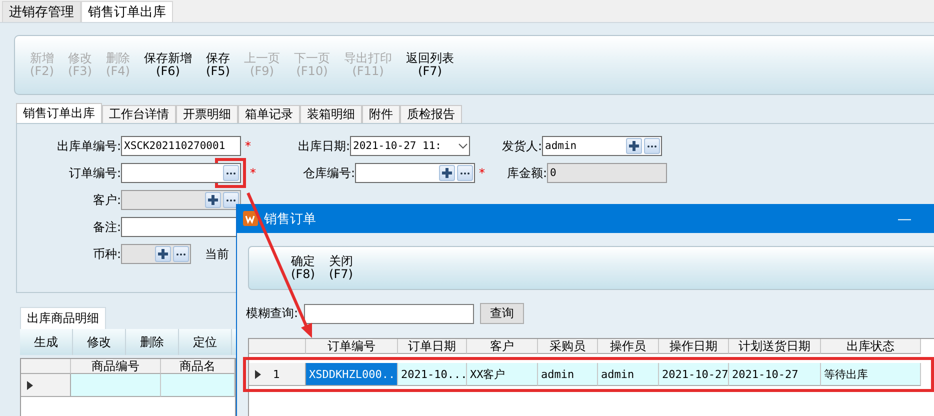 The height and width of the screenshot is (416, 934). I want to click on column-header: 订单编号, so click(352, 346).